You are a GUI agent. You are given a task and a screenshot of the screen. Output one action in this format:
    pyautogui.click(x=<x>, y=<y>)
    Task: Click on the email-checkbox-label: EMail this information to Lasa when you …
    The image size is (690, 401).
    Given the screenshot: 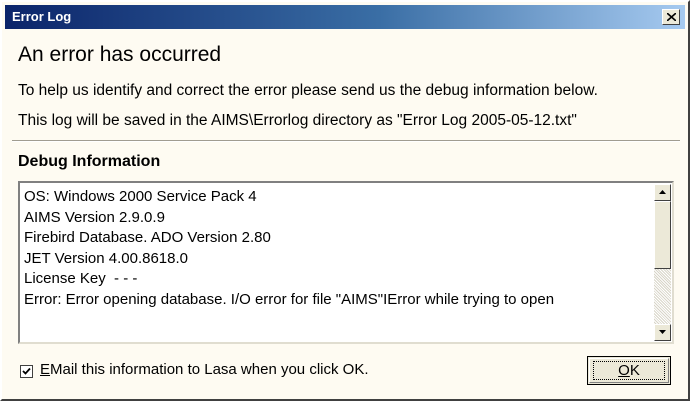 What is the action you would take?
    pyautogui.click(x=204, y=369)
    